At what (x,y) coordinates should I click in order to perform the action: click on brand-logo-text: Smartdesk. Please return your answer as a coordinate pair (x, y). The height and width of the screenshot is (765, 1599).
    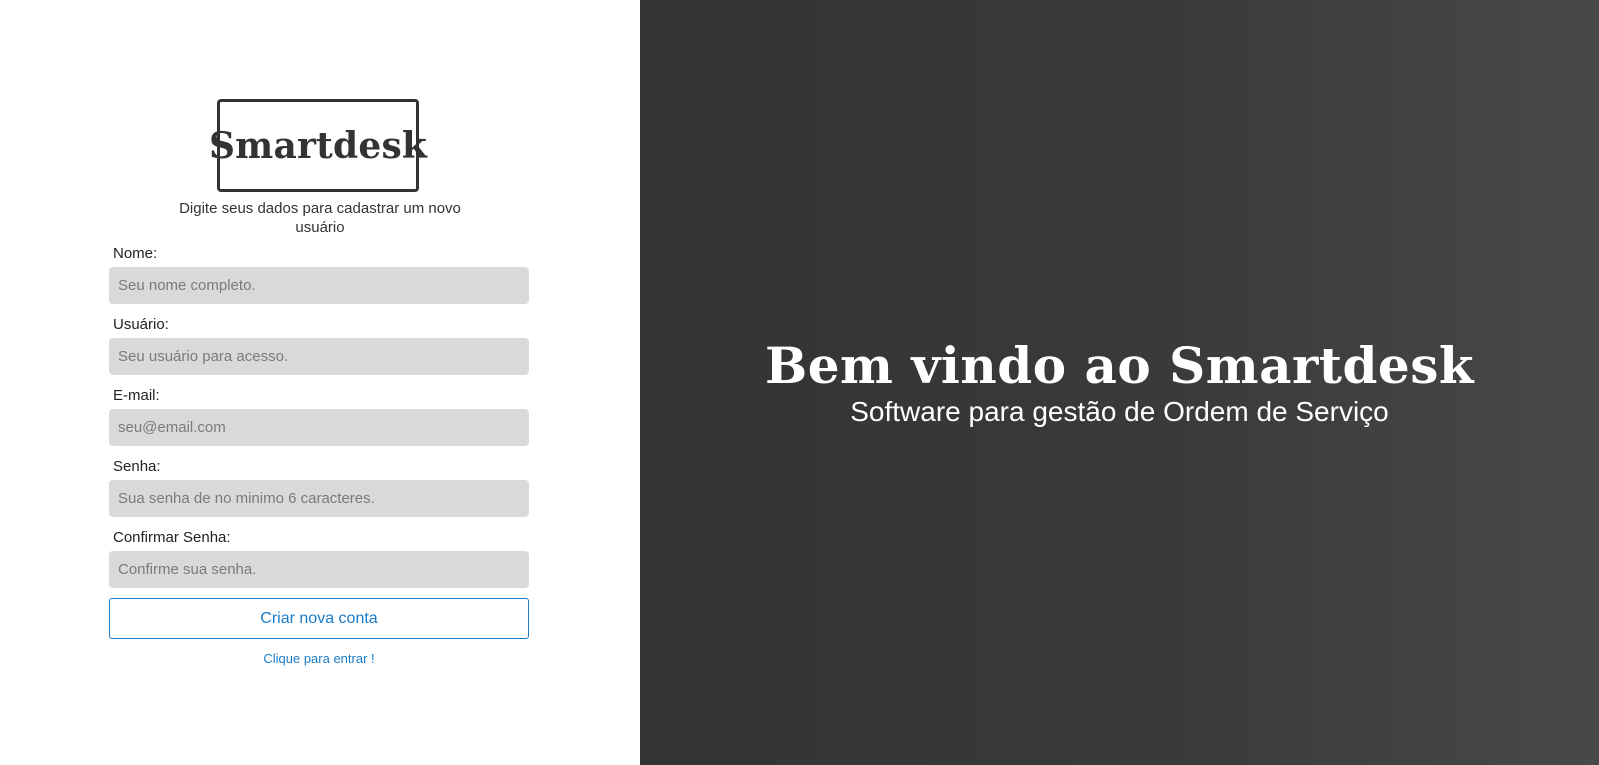
    Looking at the image, I should click on (318, 145).